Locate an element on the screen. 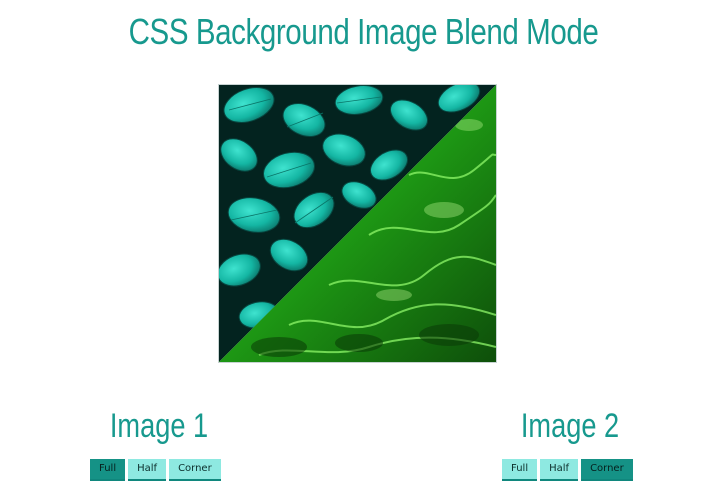 The height and width of the screenshot is (493, 727). image-2-mode-buttons: Full Half Corner is located at coordinates (567, 470).